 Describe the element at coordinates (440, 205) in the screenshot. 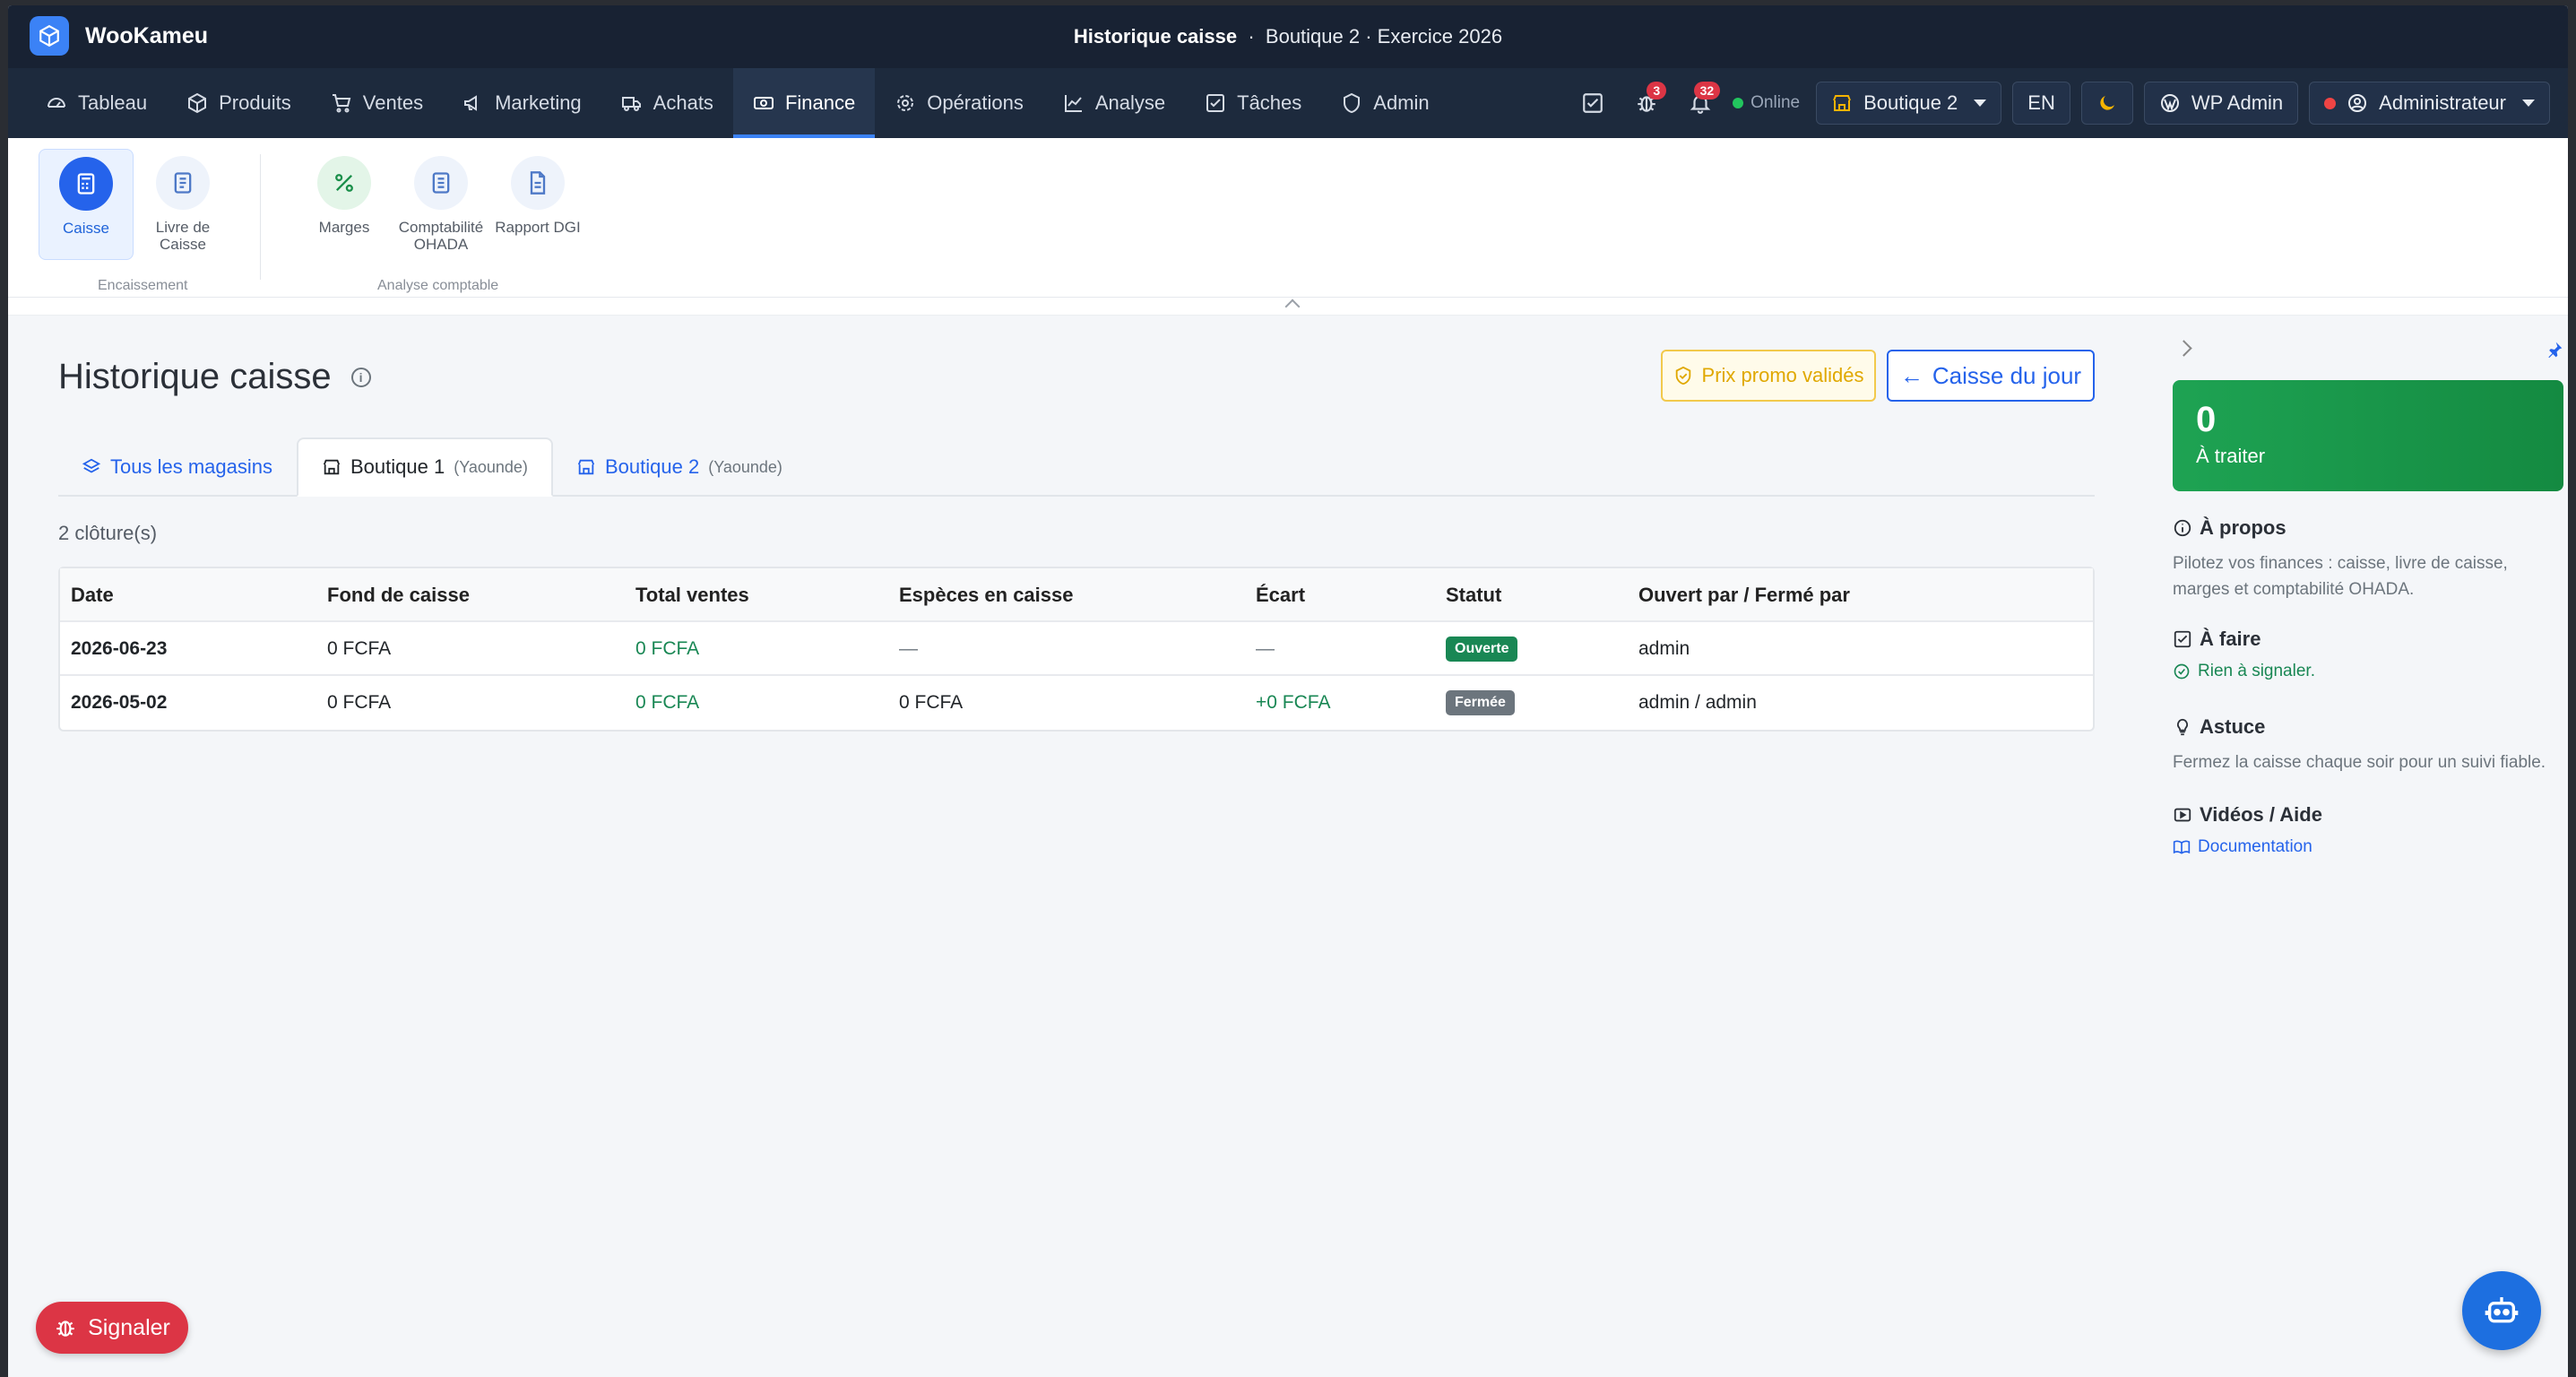

I see `ribbon-item-comptabilite-ohada: Comptabilité OHADA` at that location.